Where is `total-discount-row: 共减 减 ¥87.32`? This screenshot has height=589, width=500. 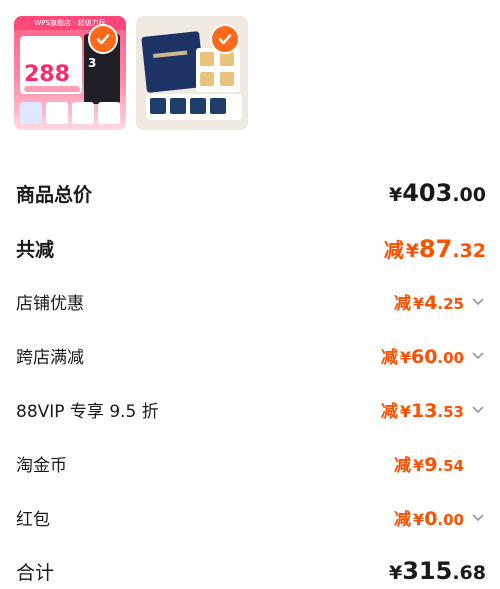
total-discount-row: 共减 减 ¥87.32 is located at coordinates (251, 248).